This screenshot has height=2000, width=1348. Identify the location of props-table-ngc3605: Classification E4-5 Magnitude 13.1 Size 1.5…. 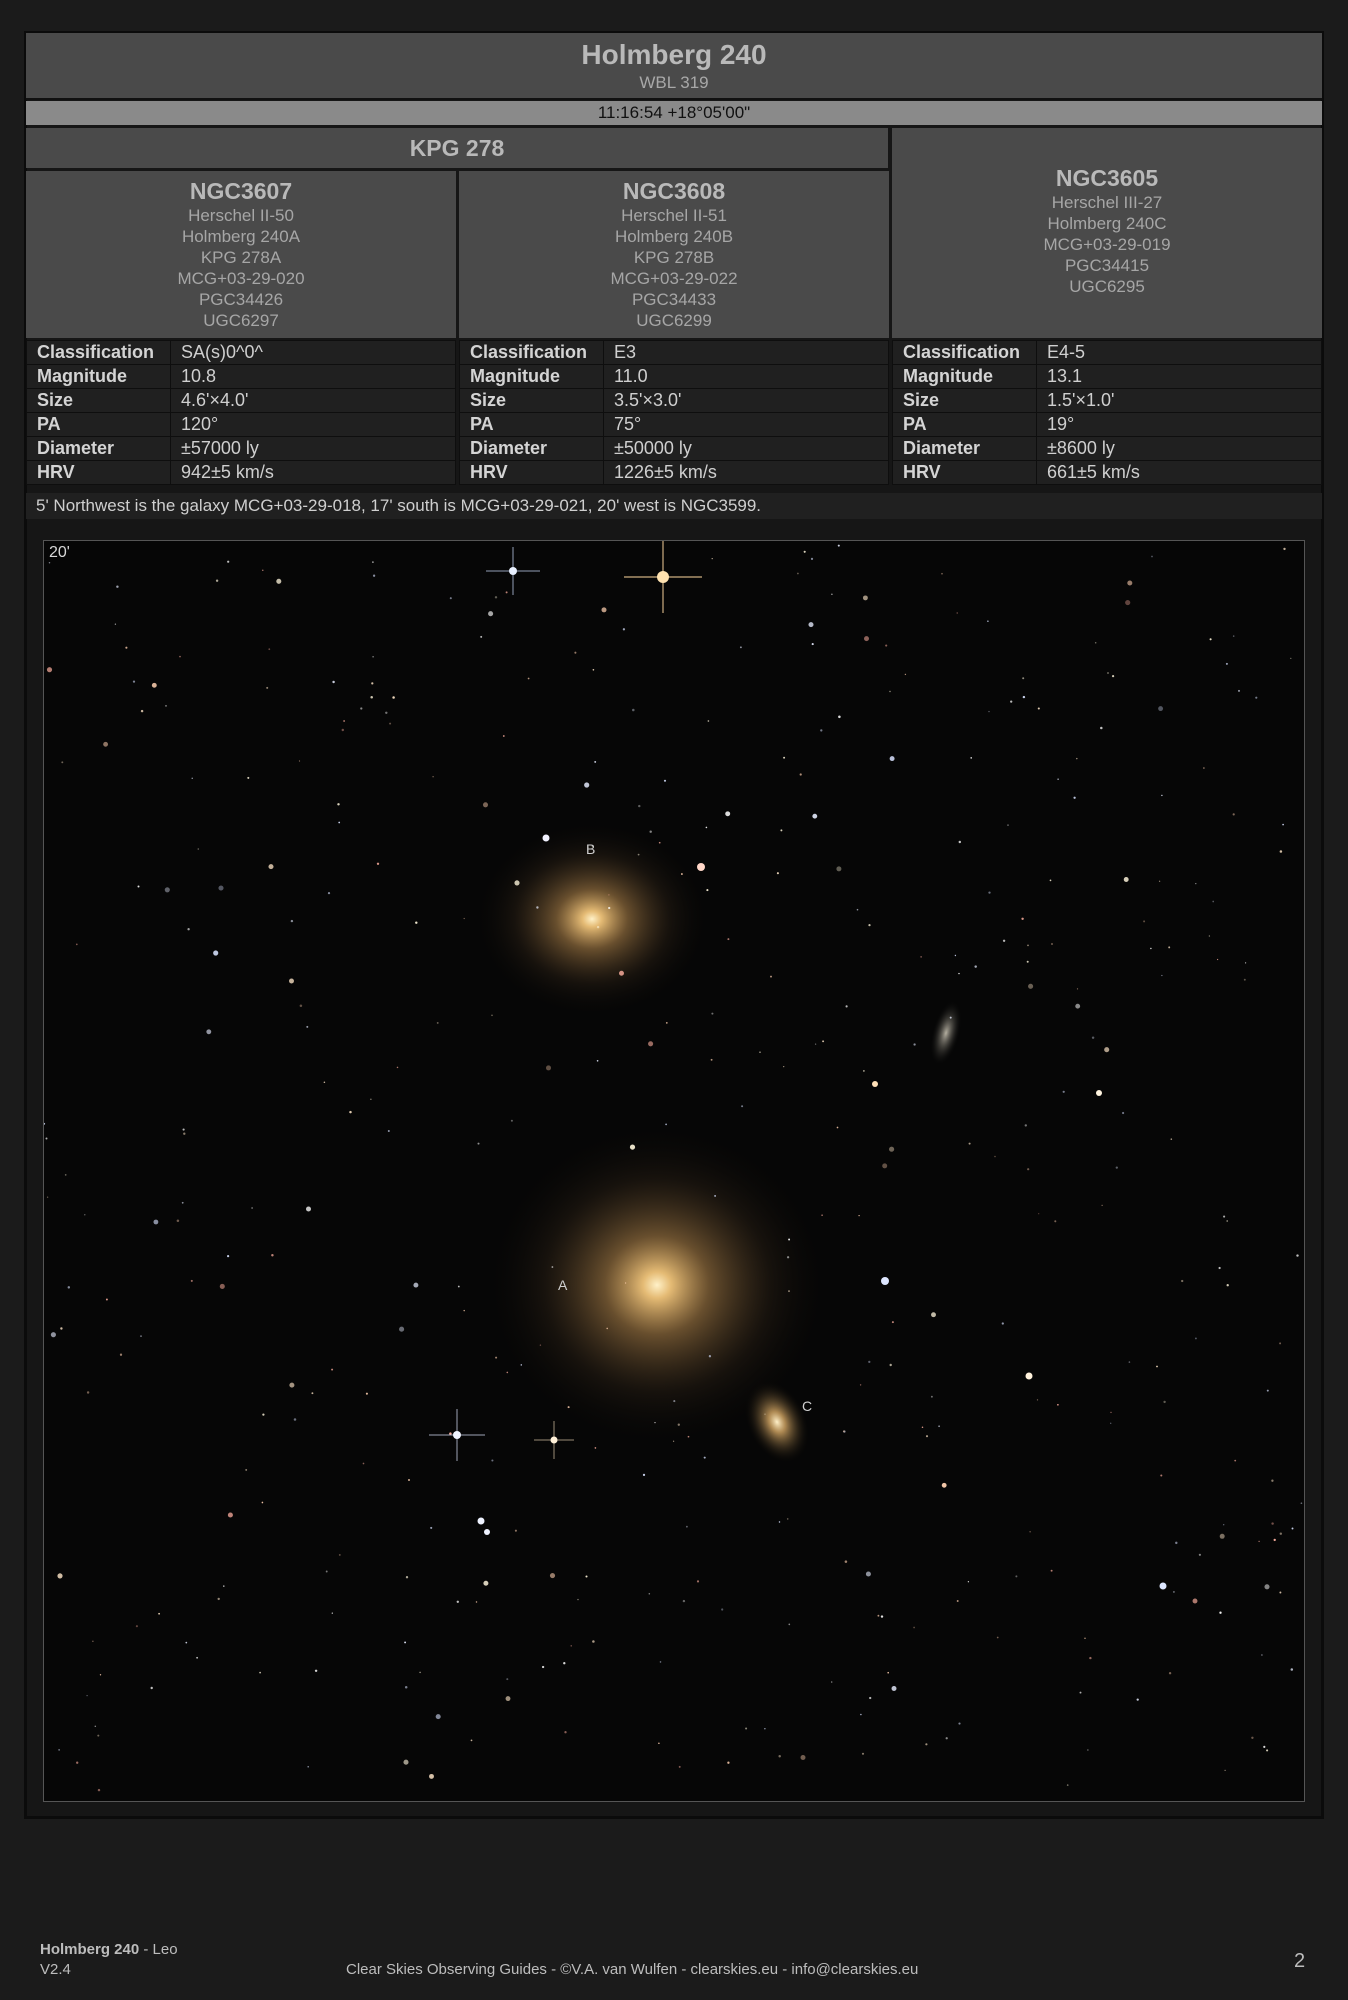
(1107, 412).